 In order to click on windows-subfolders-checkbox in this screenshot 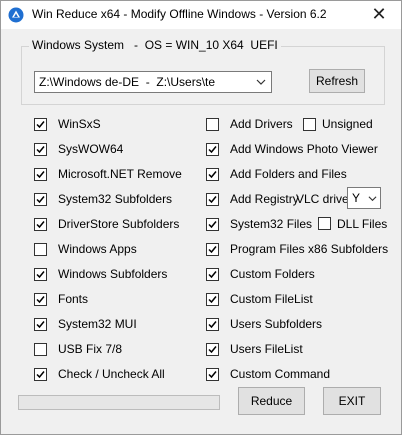, I will do `click(40, 274)`.